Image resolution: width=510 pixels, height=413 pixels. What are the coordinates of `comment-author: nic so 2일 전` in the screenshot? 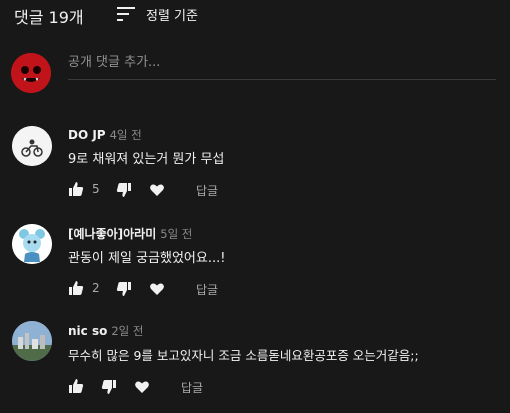 It's located at (105, 331).